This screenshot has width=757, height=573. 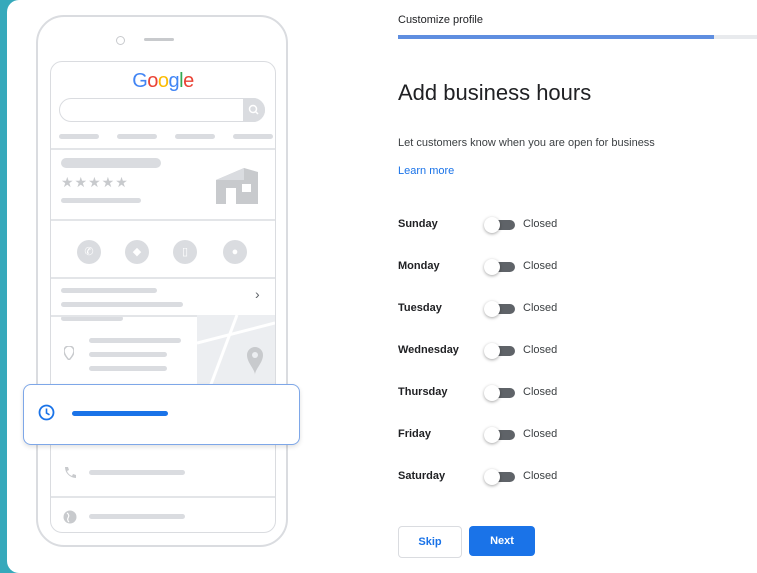 I want to click on rating-stars: ★★★★★, so click(x=95, y=182).